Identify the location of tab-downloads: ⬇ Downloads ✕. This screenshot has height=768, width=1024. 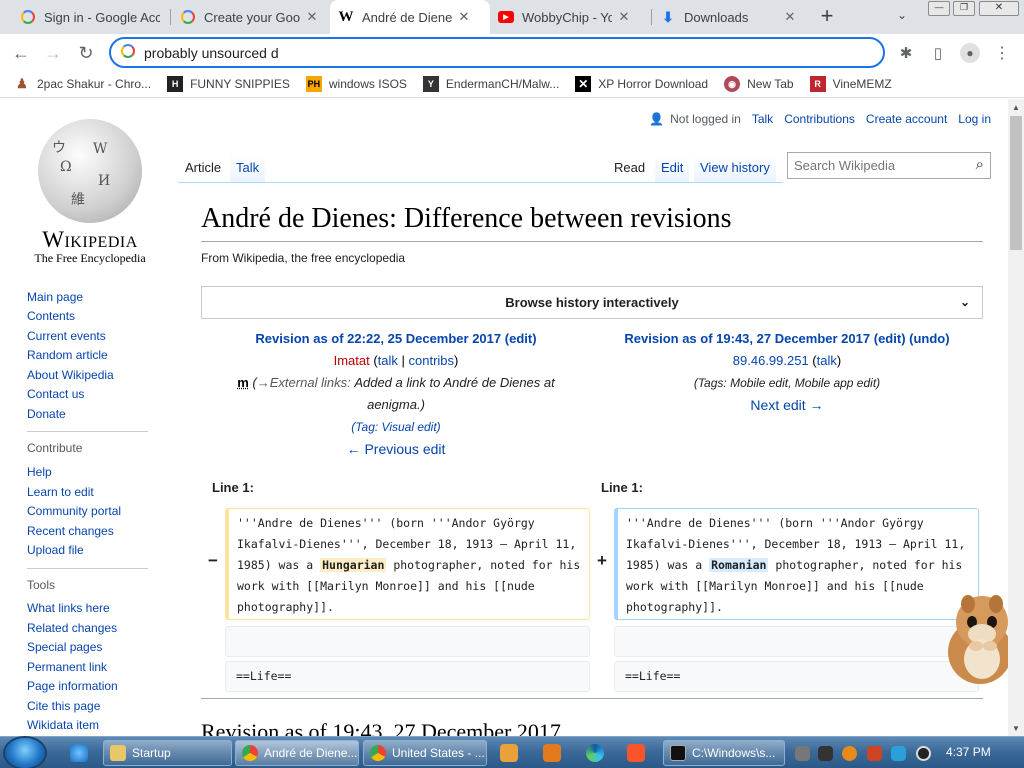
(729, 17).